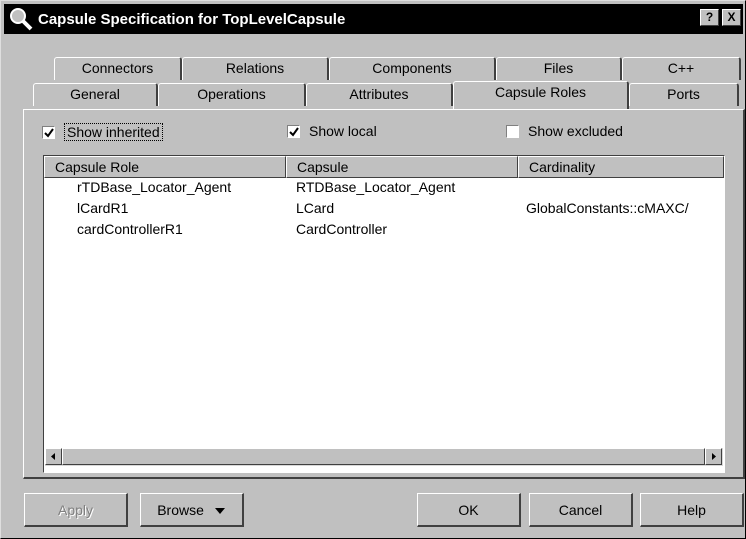 The height and width of the screenshot is (539, 746). Describe the element at coordinates (575, 131) in the screenshot. I see `show-excluded-label: Show excluded` at that location.